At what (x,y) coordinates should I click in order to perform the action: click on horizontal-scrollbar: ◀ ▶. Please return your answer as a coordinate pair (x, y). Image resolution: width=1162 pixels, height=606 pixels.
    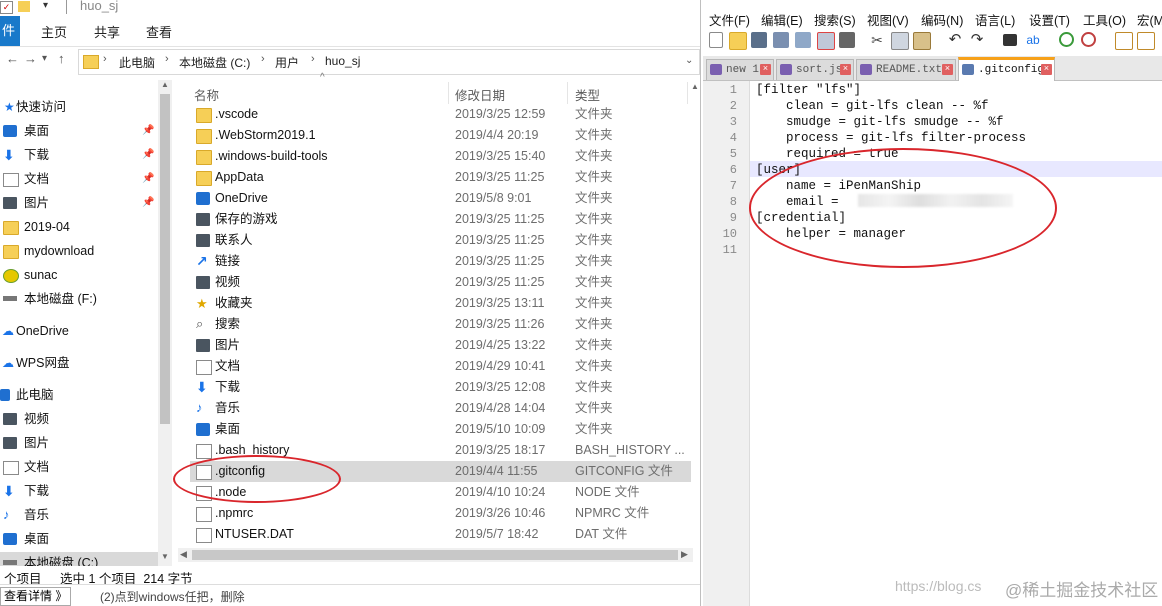
    Looking at the image, I should click on (435, 555).